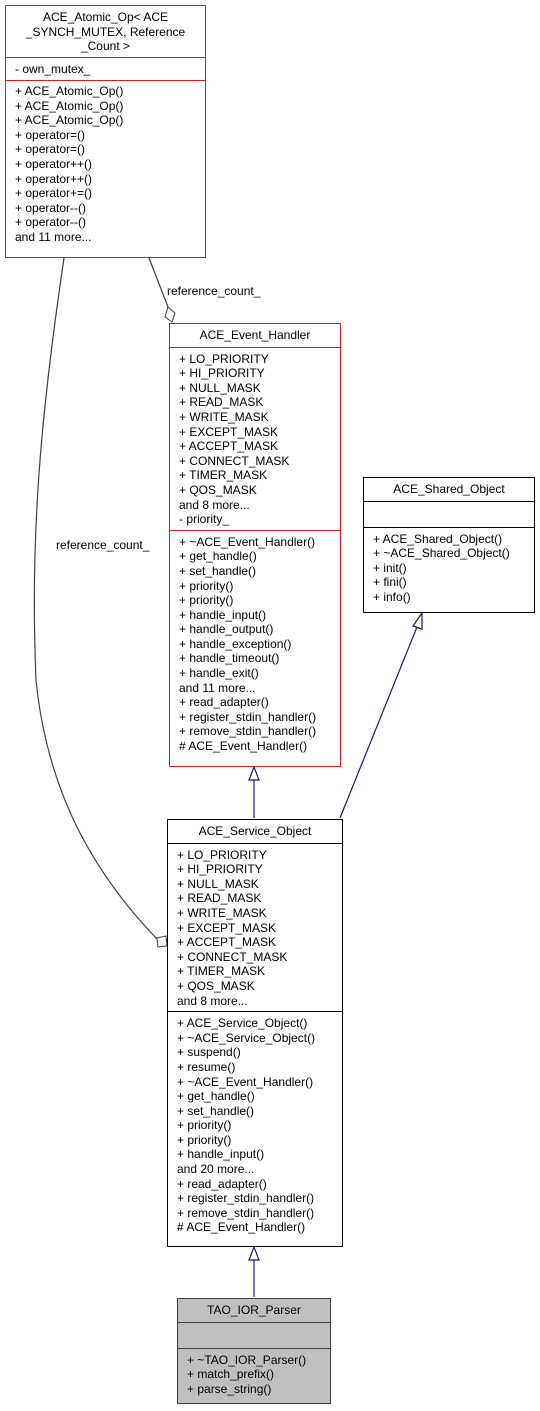 Image resolution: width=540 pixels, height=1411 pixels. I want to click on method: + handle_exit(), so click(219, 673).